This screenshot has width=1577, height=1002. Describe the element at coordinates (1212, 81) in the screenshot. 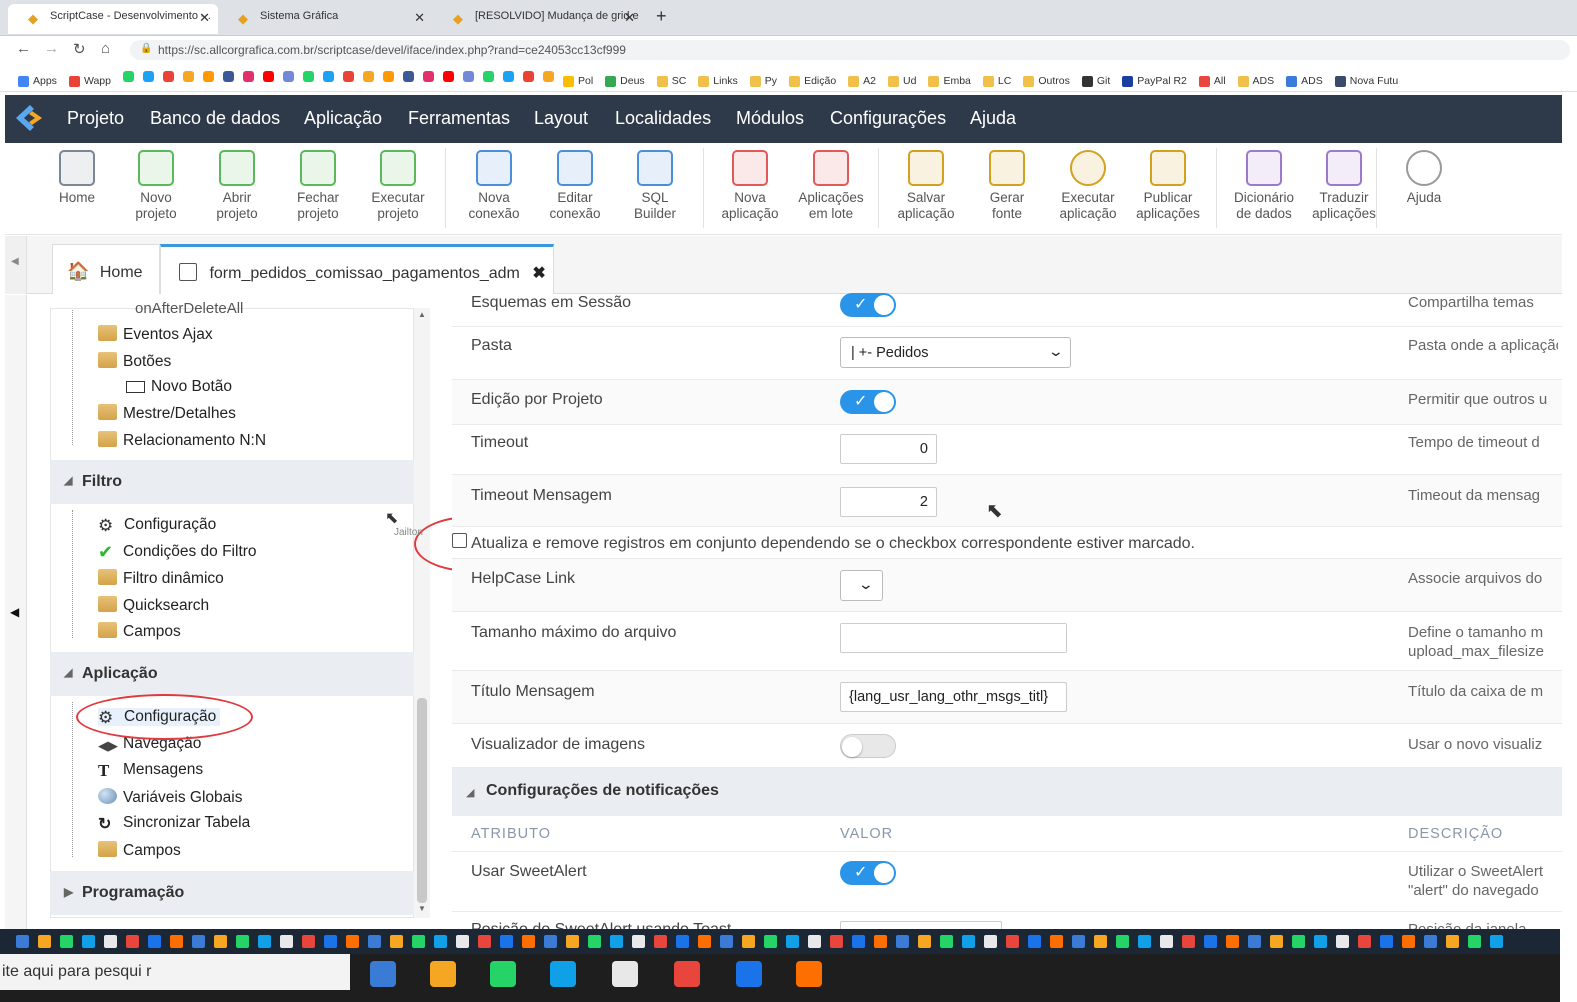

I see `bookmark-item: All` at that location.